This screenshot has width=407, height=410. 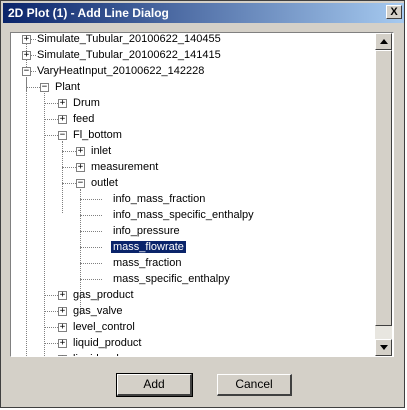 I want to click on tree-item: liquid_valve, so click(x=101, y=353).